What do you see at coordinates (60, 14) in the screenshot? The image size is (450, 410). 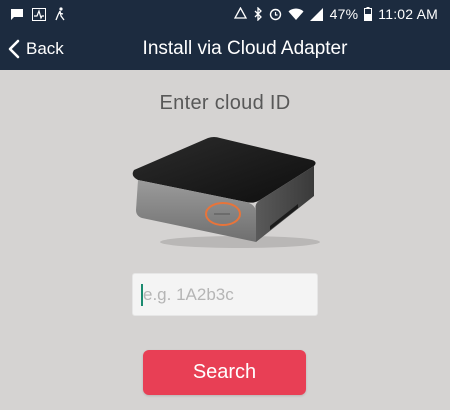 I see `walk-icon` at bounding box center [60, 14].